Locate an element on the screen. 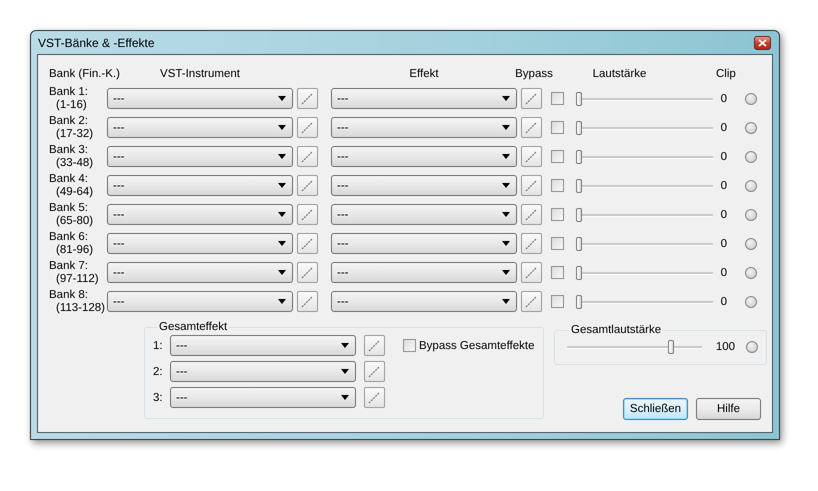 This screenshot has width=818, height=491. bank-label: Bank 4: is located at coordinates (69, 179).